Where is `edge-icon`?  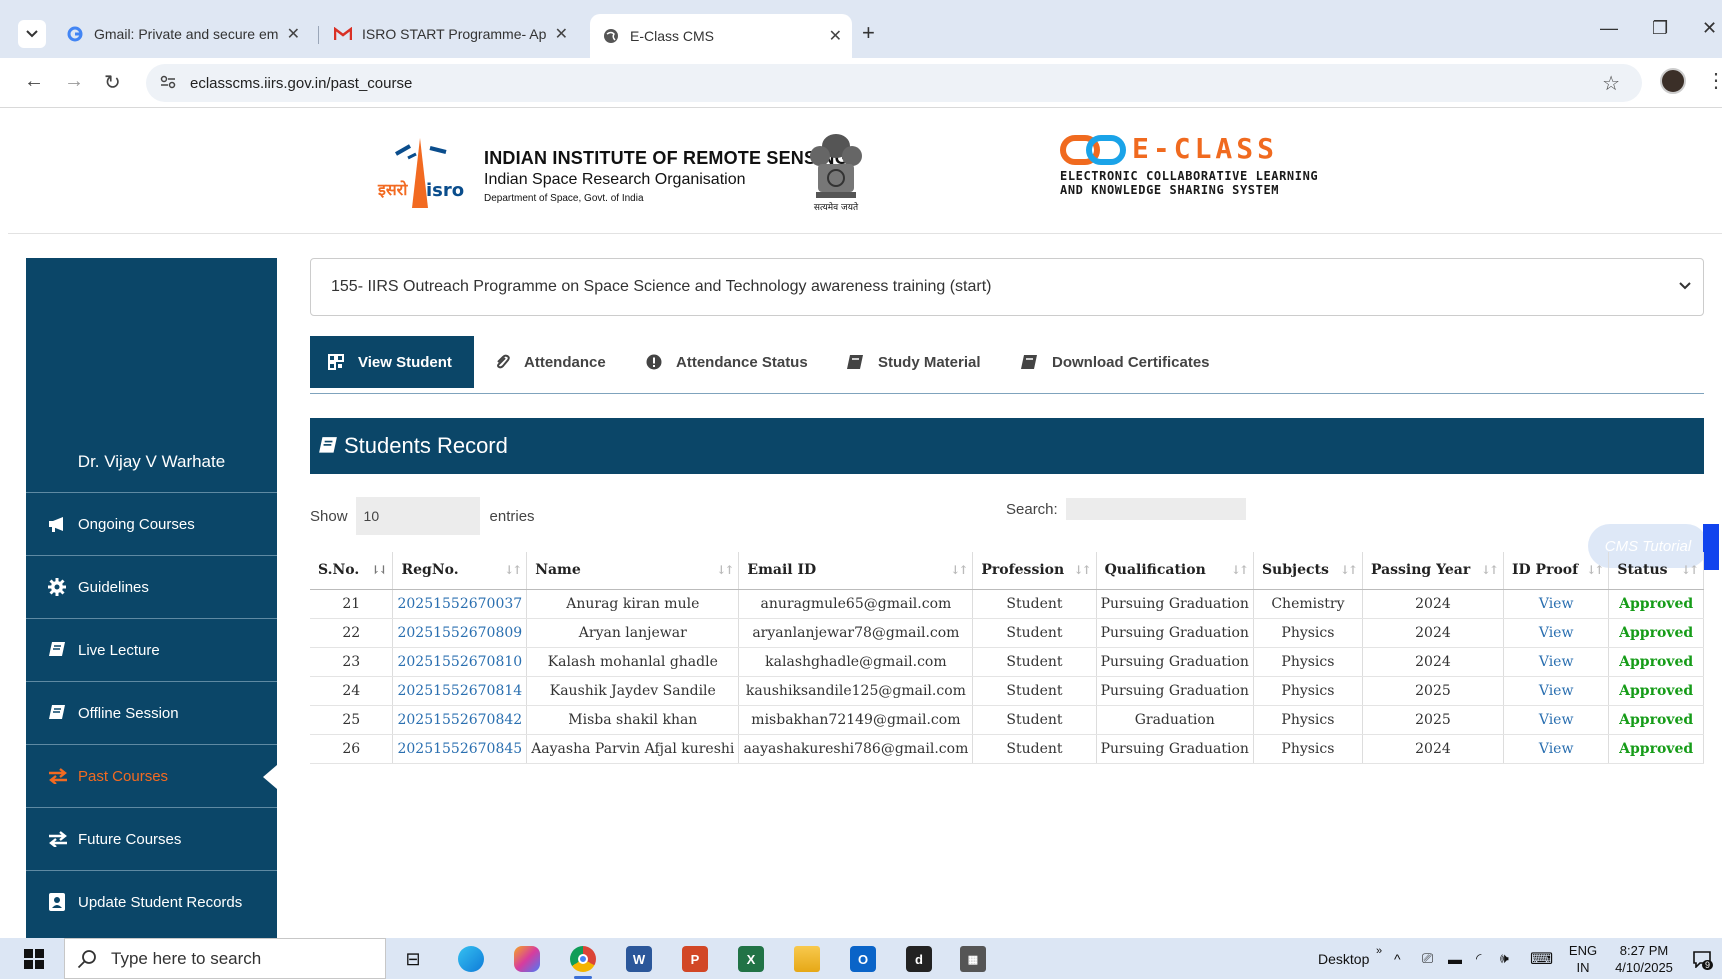
edge-icon is located at coordinates (471, 959).